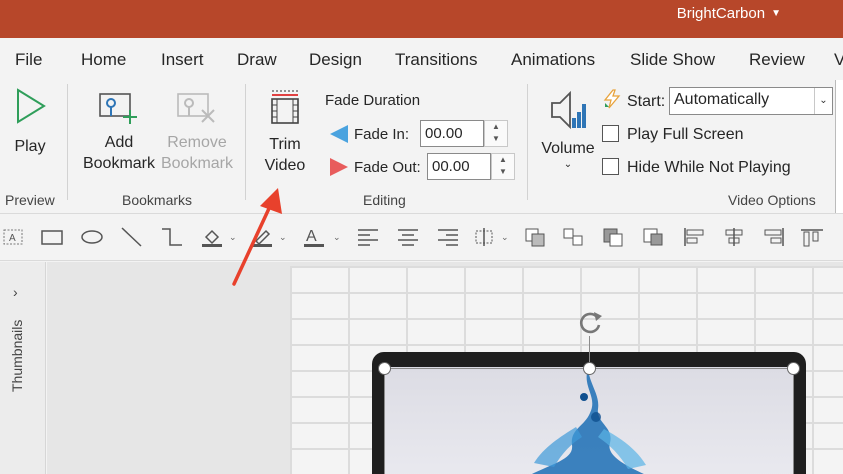  What do you see at coordinates (387, 167) in the screenshot?
I see `fade-out-label: Fade Out:` at bounding box center [387, 167].